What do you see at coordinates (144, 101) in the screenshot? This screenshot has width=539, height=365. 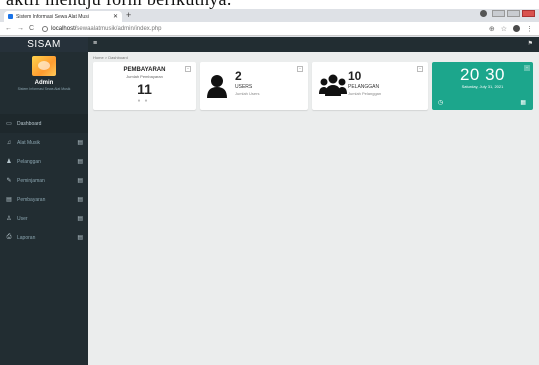 I see `carousel-dots: ●●` at bounding box center [144, 101].